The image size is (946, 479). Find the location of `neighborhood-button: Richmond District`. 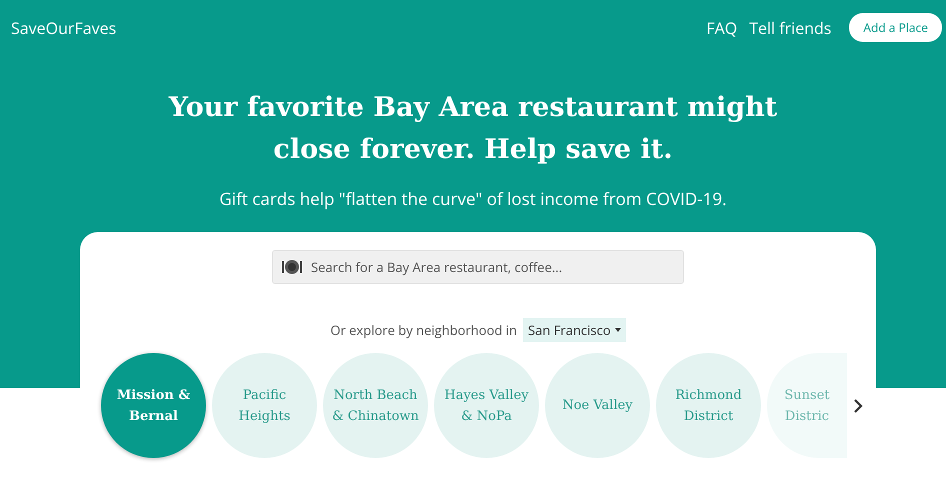

neighborhood-button: Richmond District is located at coordinates (708, 405).